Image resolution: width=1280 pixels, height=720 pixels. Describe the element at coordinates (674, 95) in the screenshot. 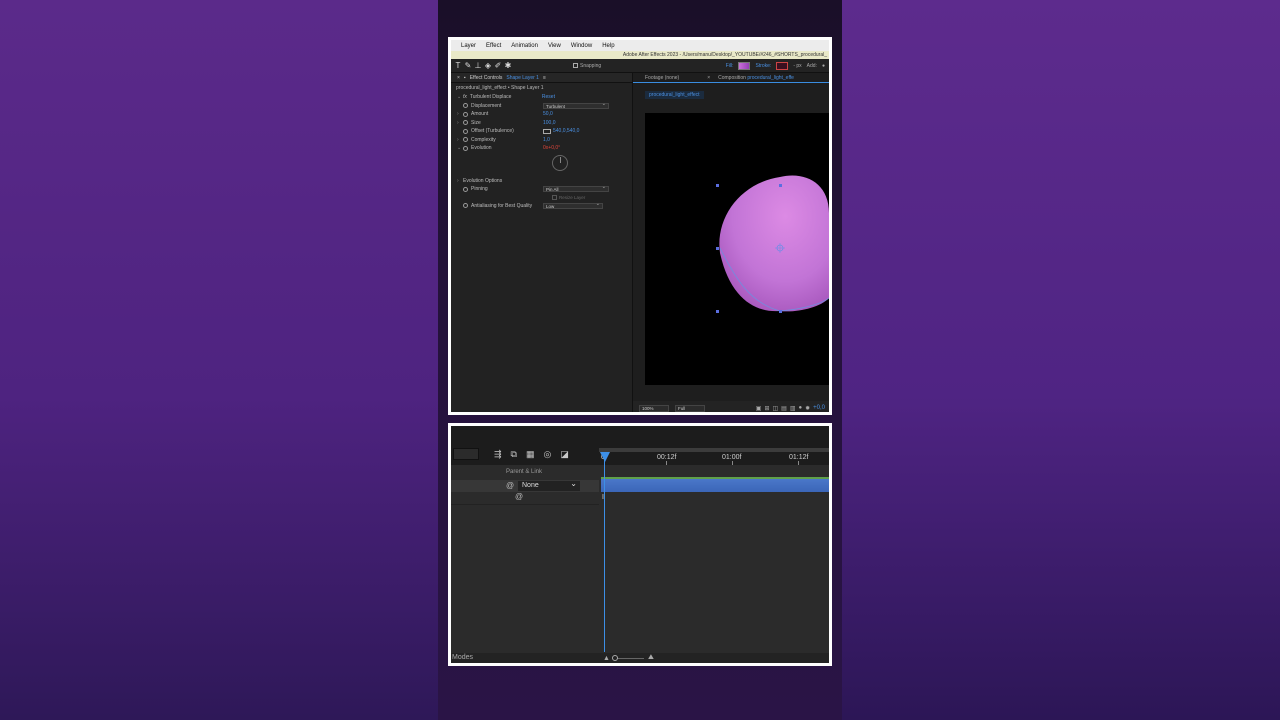

I see `comp-breadcrumb: procedural_light_effect` at that location.